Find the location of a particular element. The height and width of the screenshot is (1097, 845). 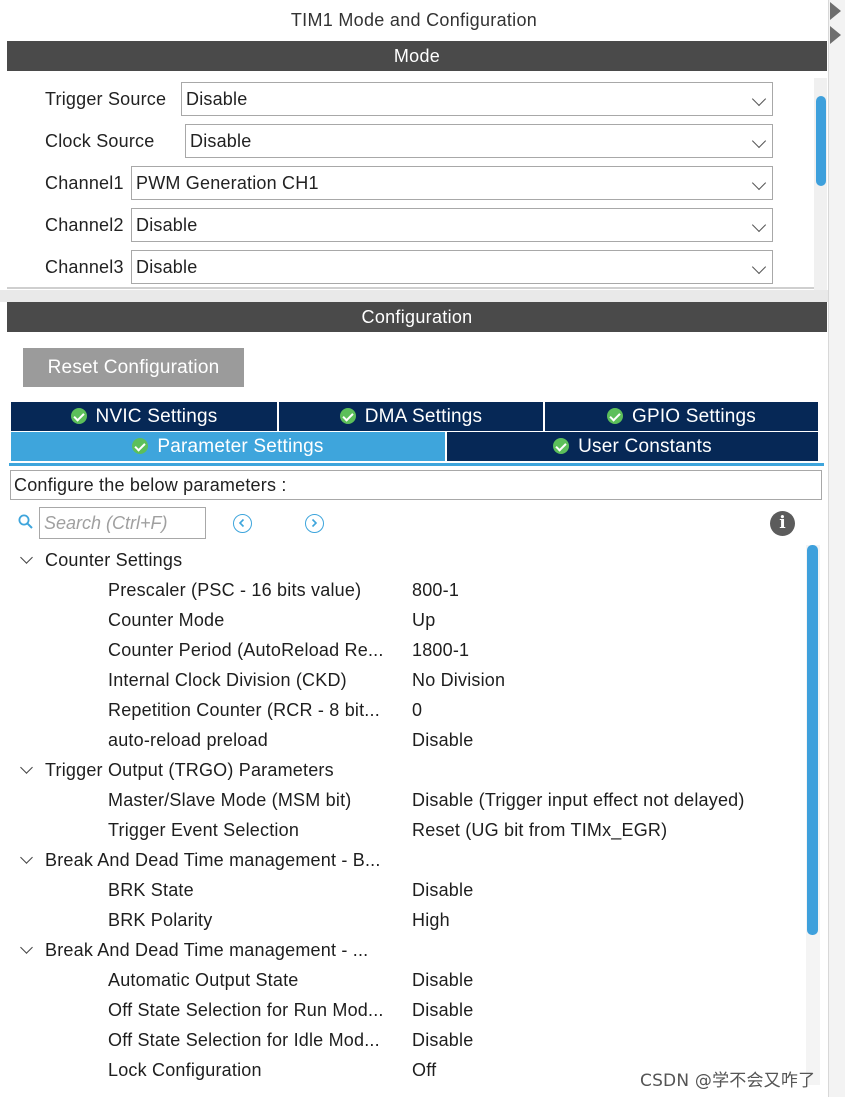

mode-header: Mode is located at coordinates (417, 56).